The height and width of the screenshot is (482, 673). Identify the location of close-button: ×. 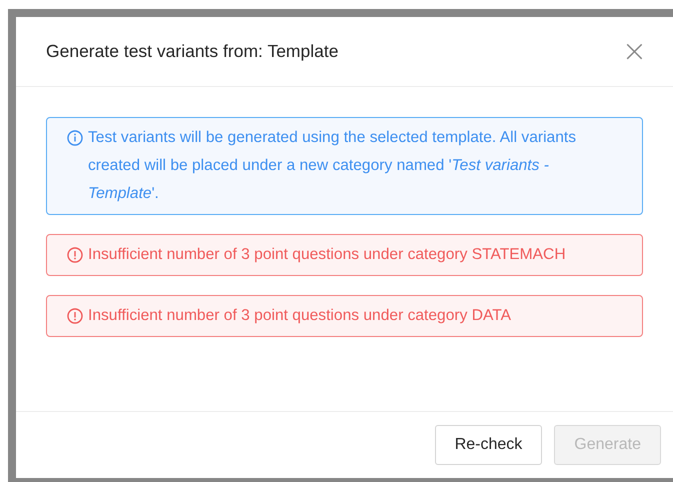
(634, 51).